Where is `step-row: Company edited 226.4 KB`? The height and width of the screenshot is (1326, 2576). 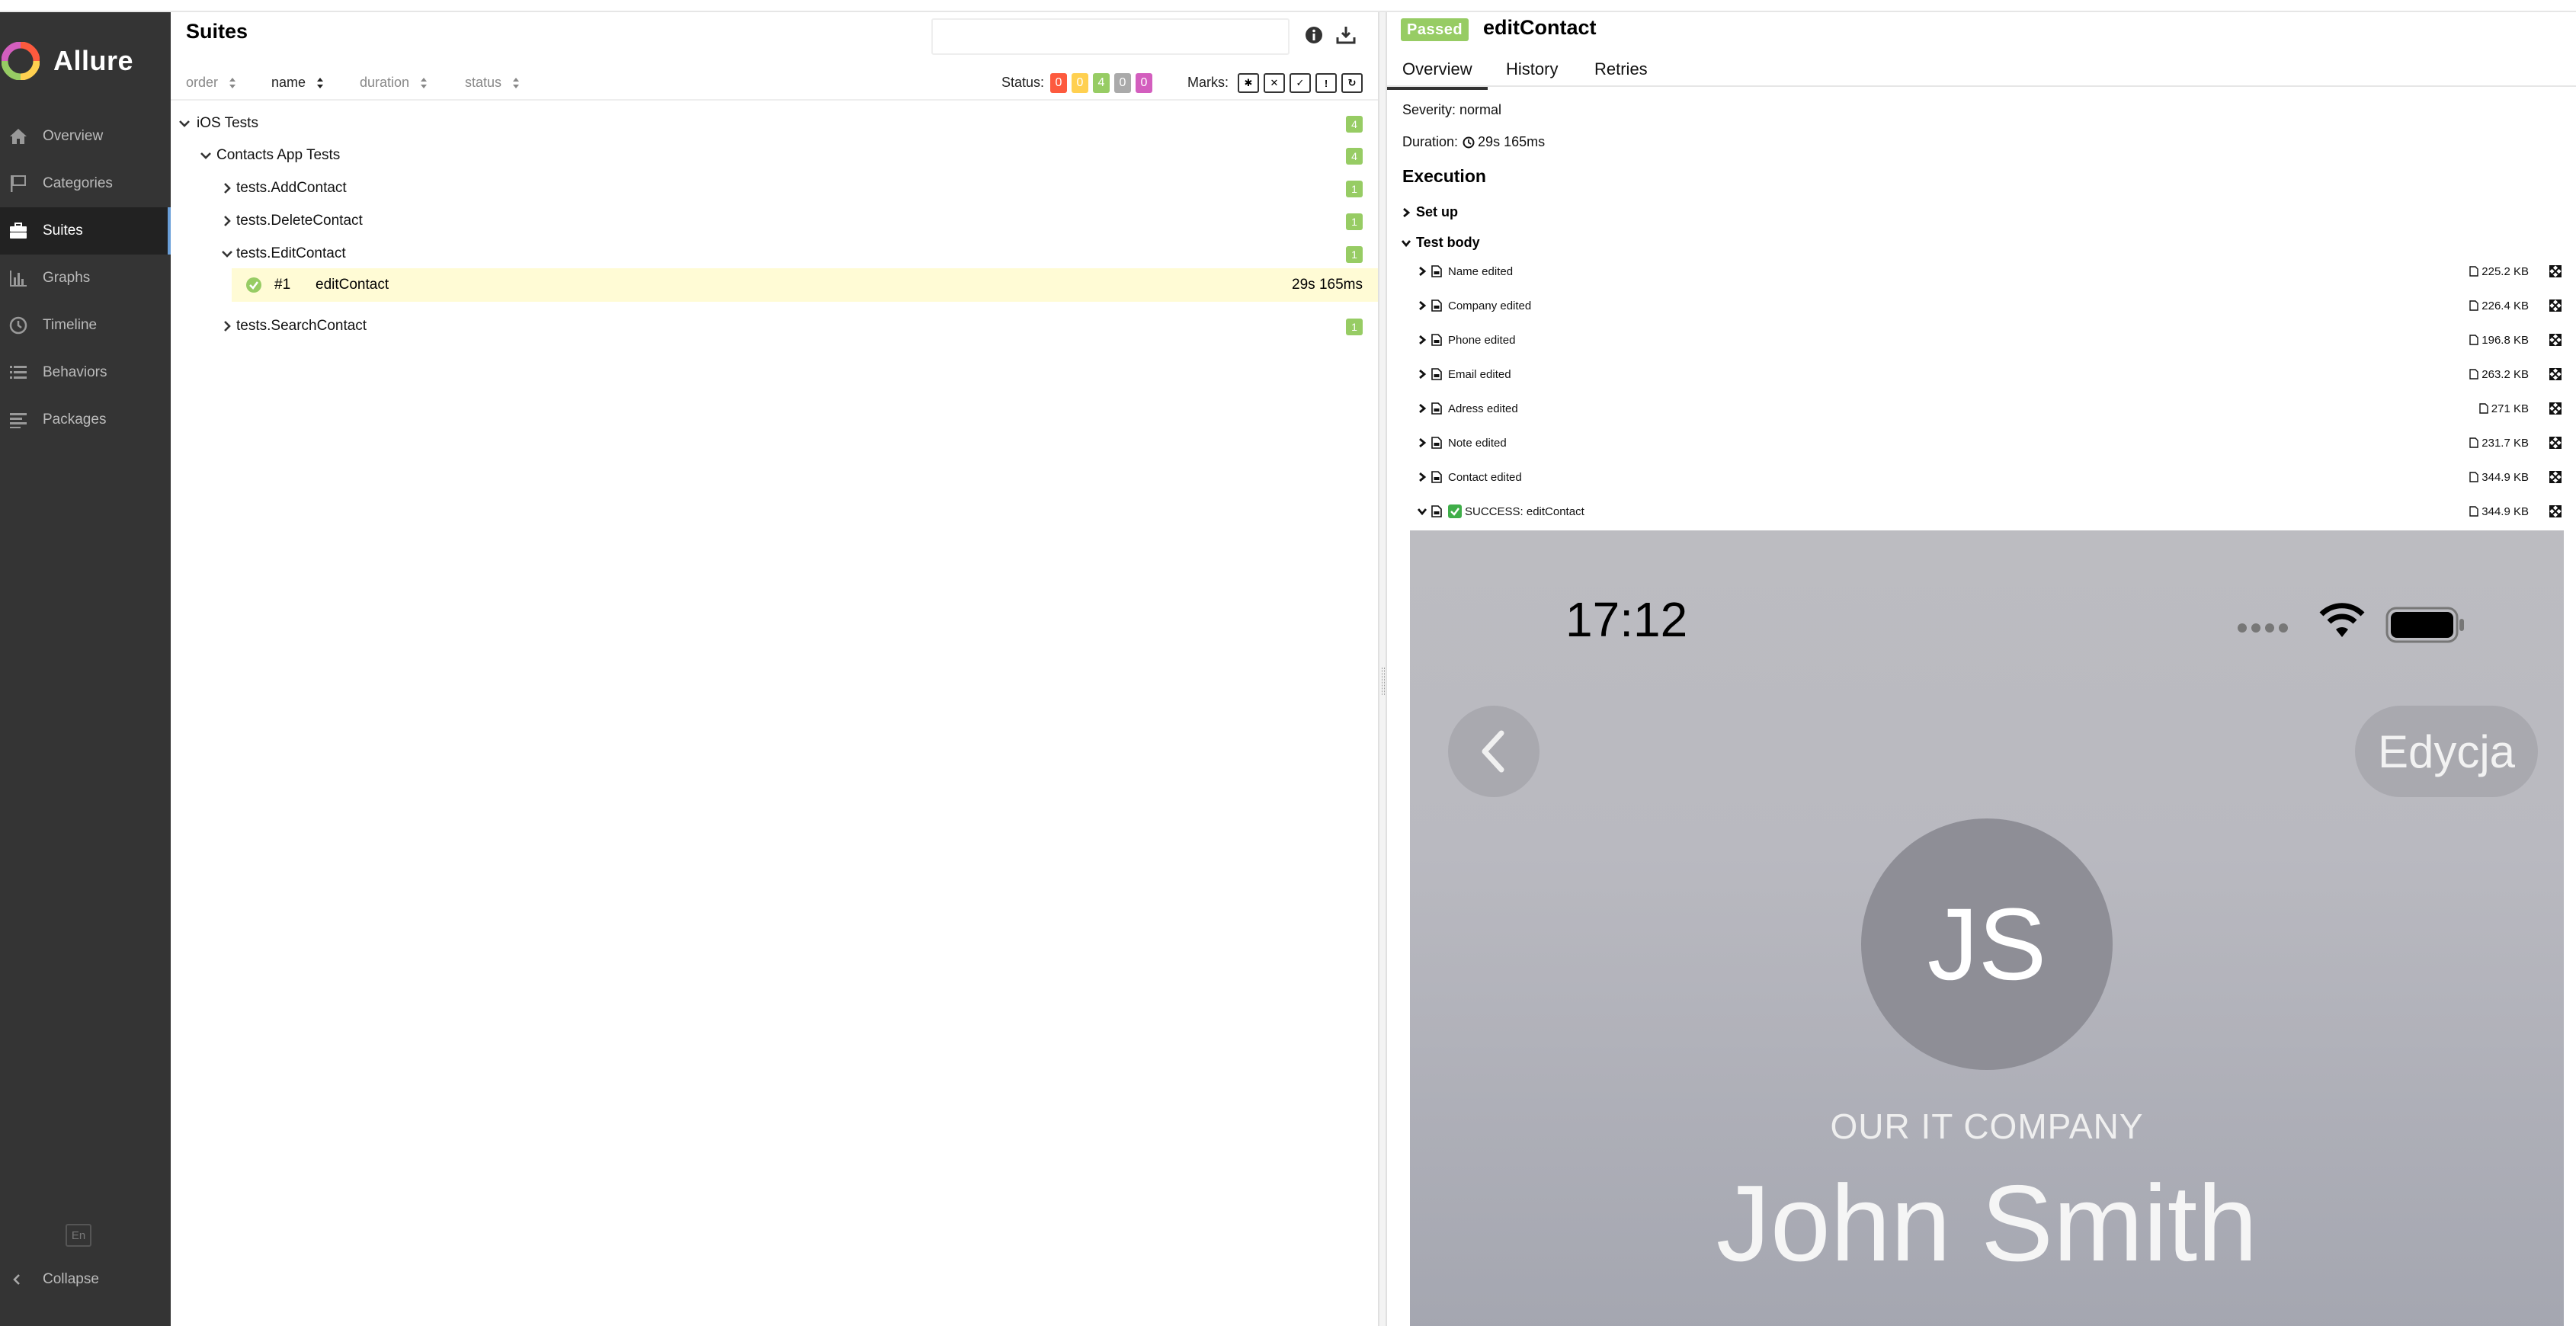
step-row: Company edited 226.4 KB is located at coordinates (1994, 305).